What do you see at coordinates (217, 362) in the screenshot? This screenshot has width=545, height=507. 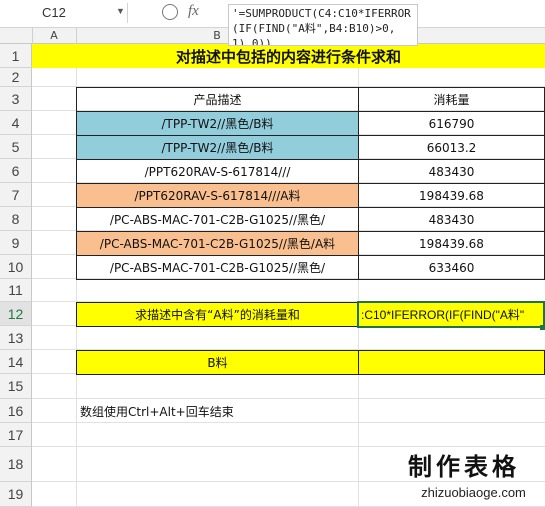 I see `b-label-cell: B料` at bounding box center [217, 362].